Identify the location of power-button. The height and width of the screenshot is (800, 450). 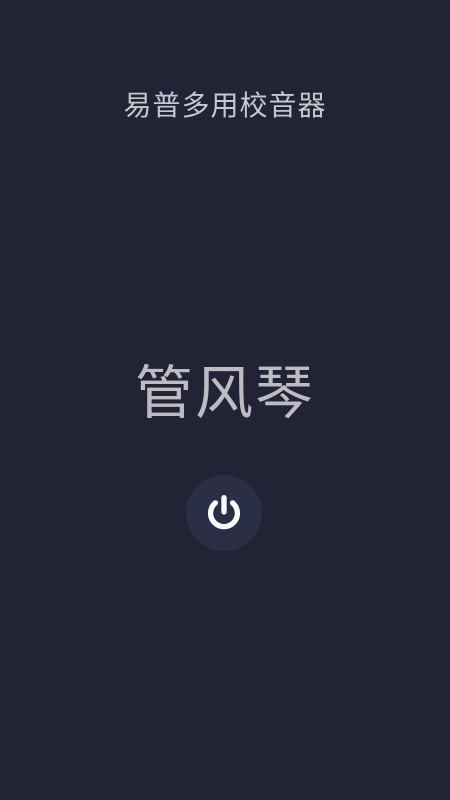
(224, 513).